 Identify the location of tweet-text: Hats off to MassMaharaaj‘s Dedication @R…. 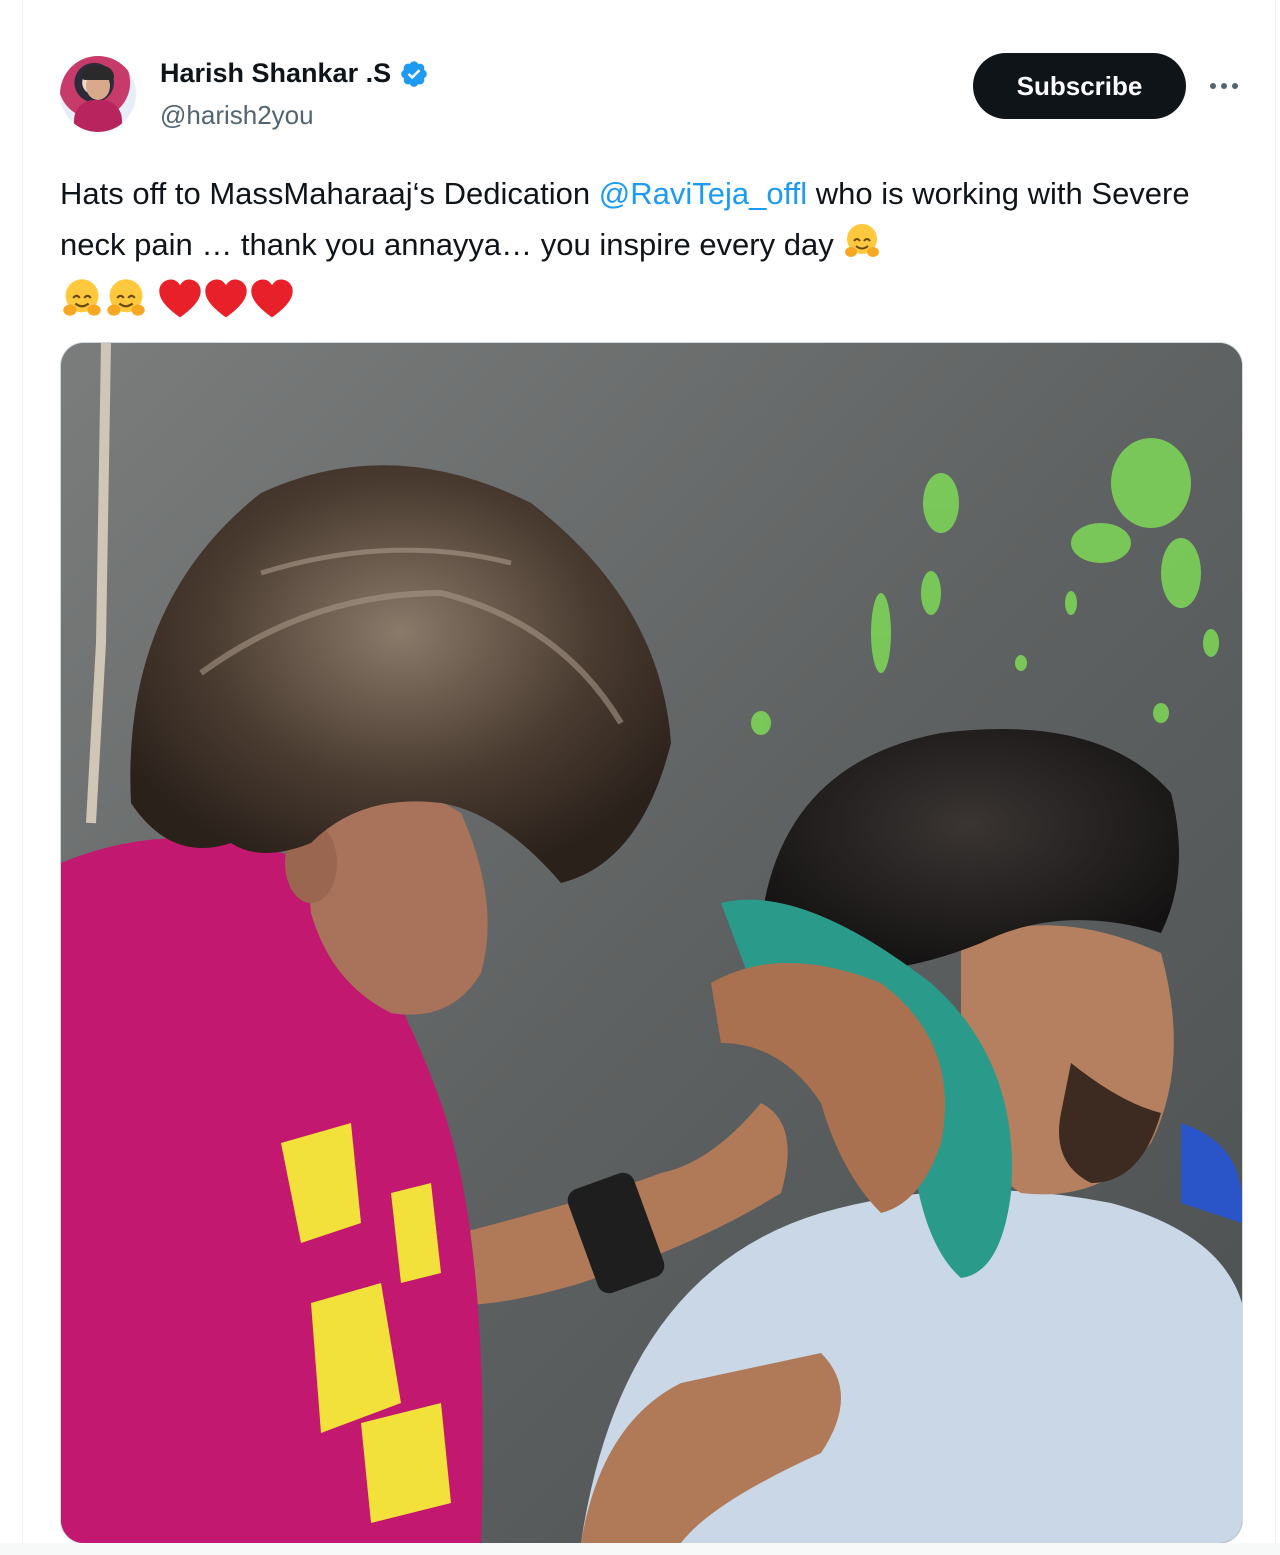
(640, 251).